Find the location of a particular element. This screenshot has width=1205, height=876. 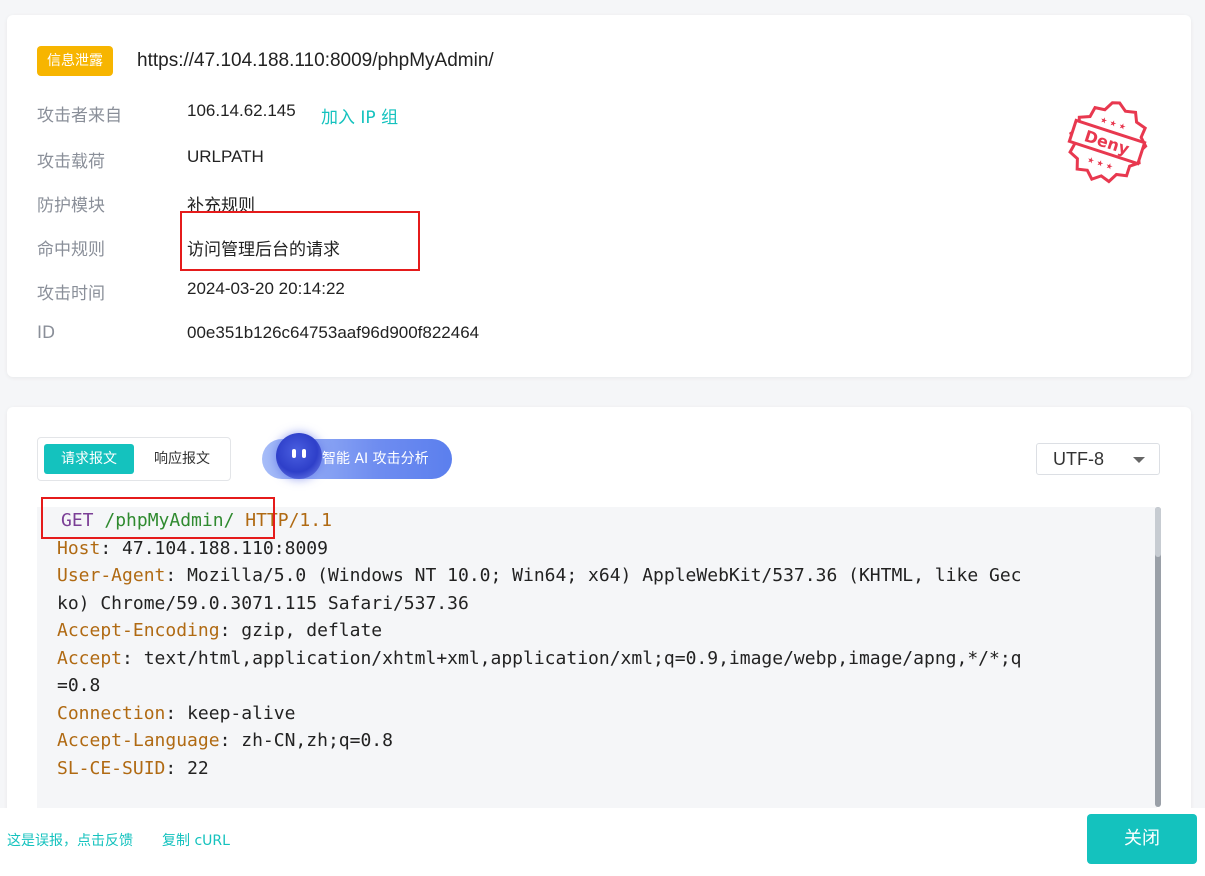

value-id: 00e351b126c64753aaf96d900f822464 is located at coordinates (333, 332).